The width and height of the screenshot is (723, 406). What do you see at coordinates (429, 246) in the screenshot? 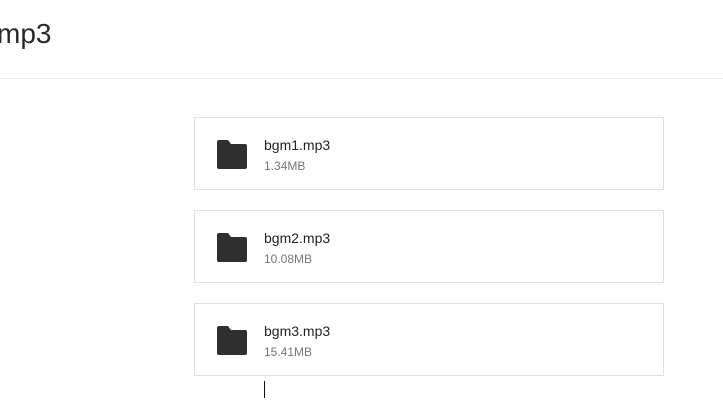
I see `file-card-bgm2: bgm2.mp3 10.08MB` at bounding box center [429, 246].